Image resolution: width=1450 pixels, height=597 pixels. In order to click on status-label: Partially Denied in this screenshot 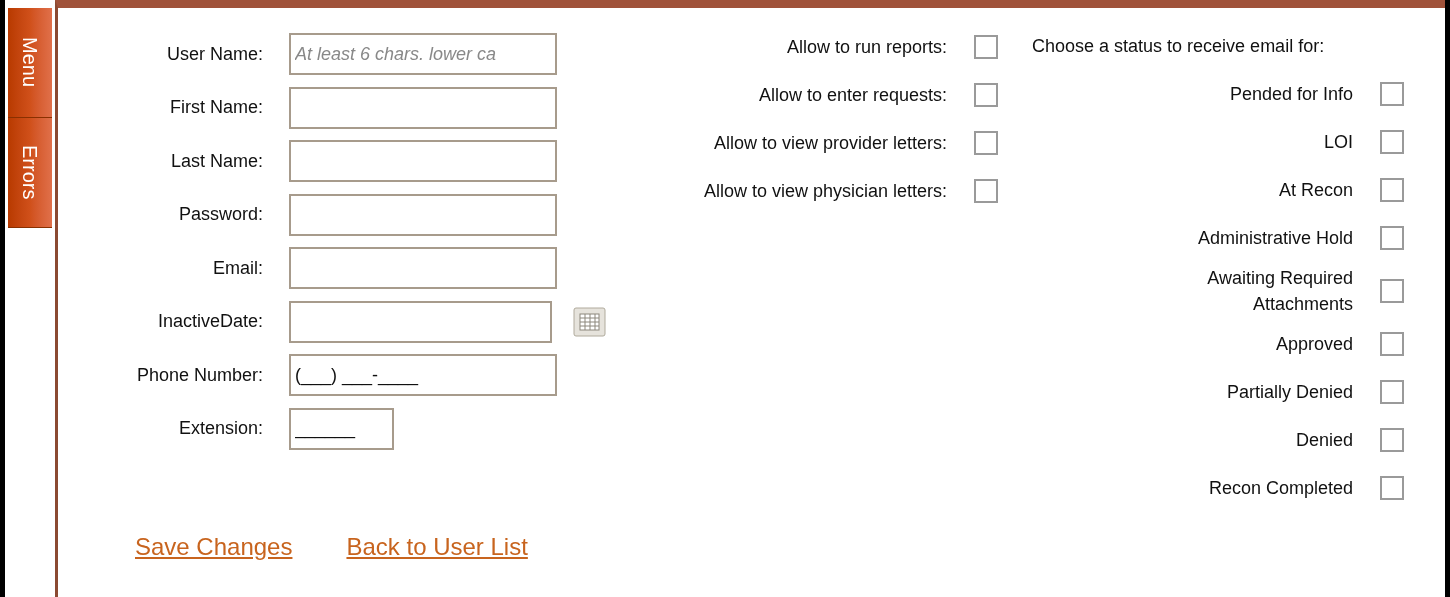, I will do `click(1289, 392)`.